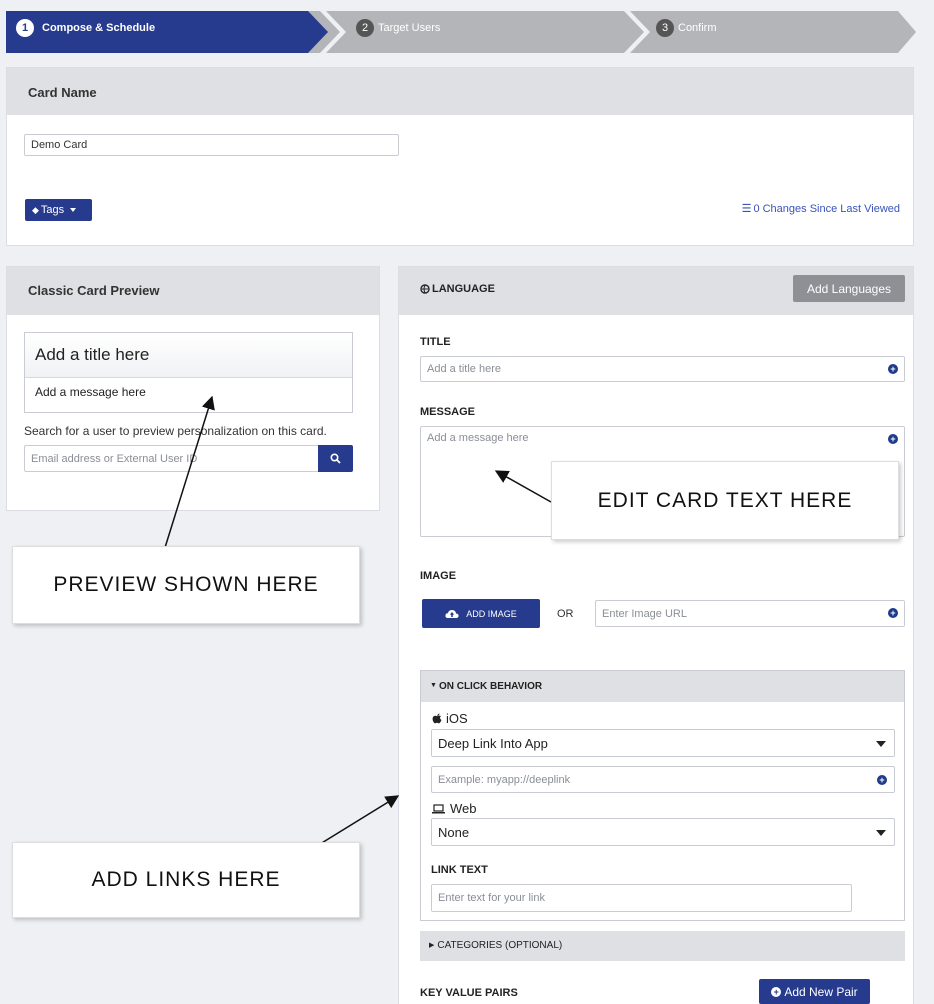 This screenshot has width=934, height=1004. Describe the element at coordinates (409, 28) in the screenshot. I see `step-2-label: Target Users` at that location.